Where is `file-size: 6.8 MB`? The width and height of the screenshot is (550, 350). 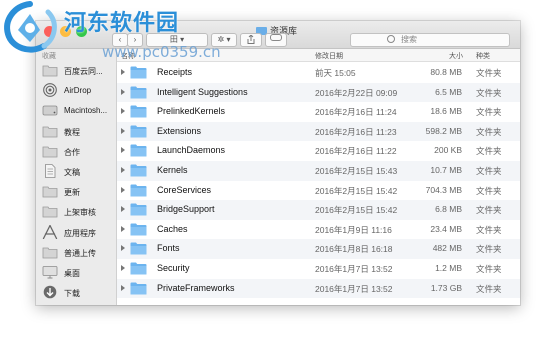
file-size: 6.8 MB is located at coordinates (448, 209).